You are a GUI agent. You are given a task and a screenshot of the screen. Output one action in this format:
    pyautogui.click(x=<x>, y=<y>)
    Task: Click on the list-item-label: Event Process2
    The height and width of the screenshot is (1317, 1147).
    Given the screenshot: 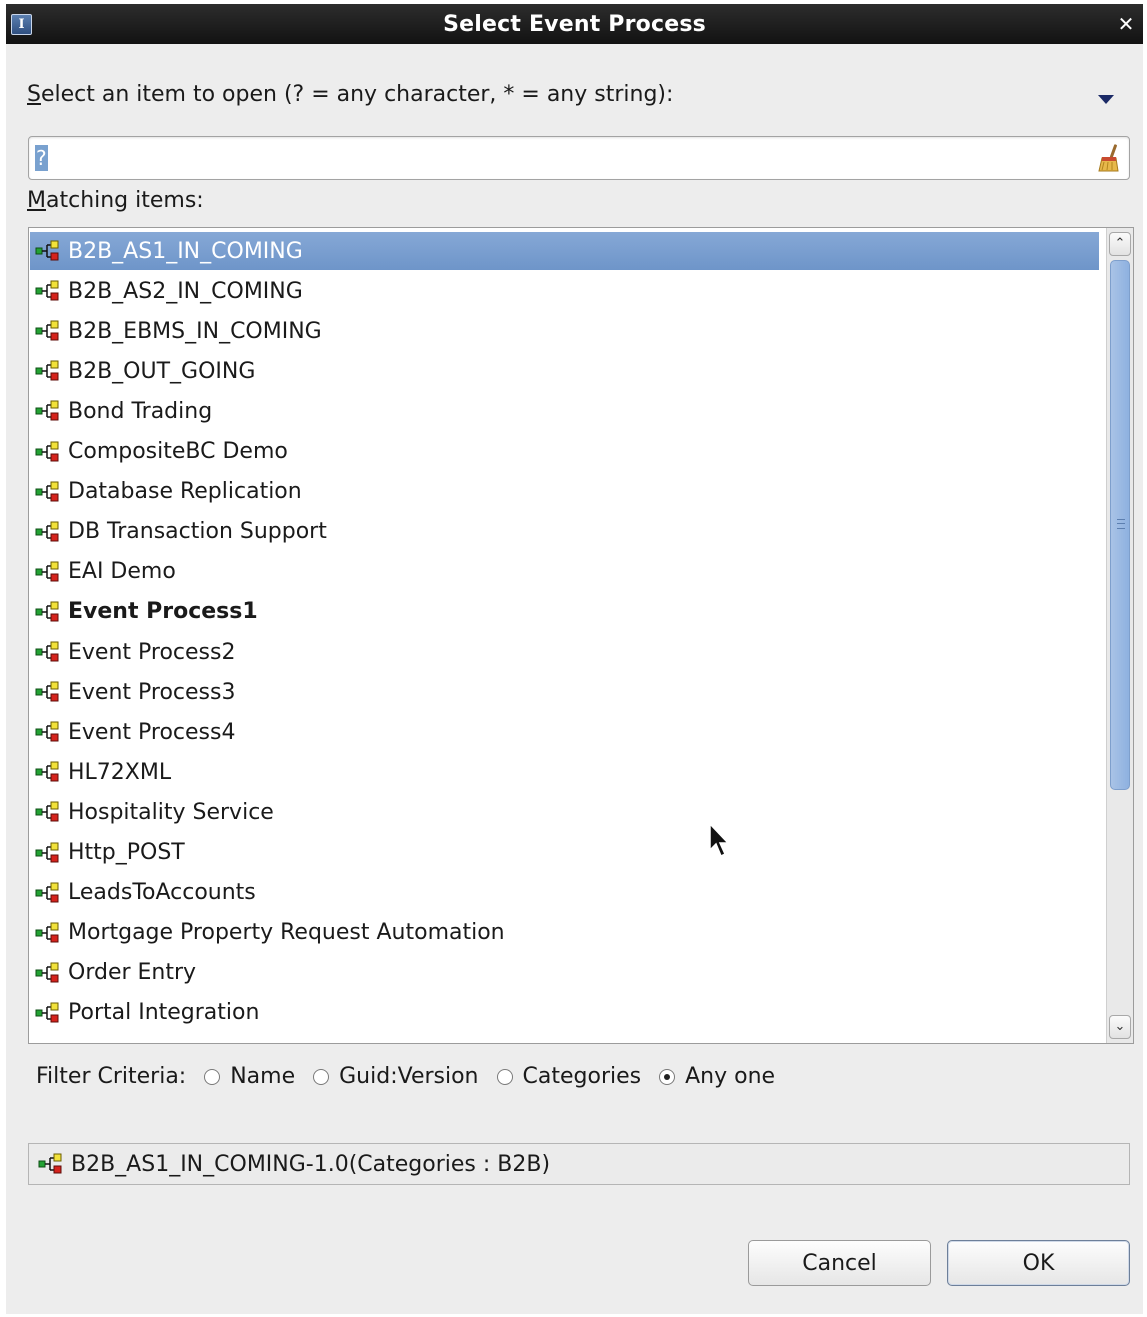 What is the action you would take?
    pyautogui.click(x=152, y=652)
    